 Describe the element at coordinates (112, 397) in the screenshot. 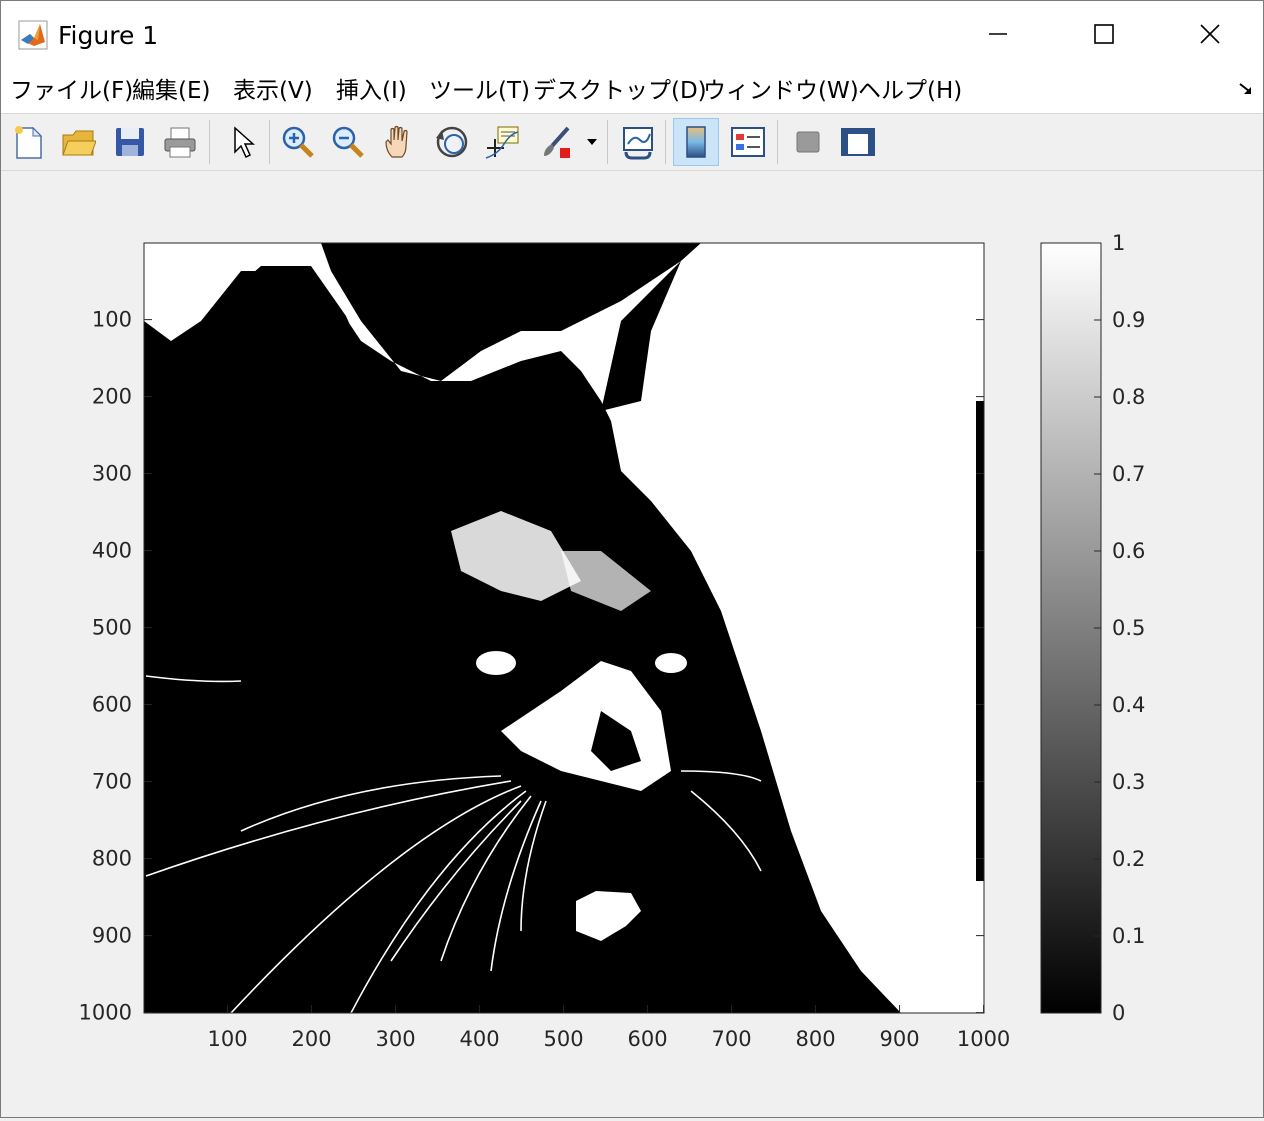

I see `y-tick-label: 200` at that location.